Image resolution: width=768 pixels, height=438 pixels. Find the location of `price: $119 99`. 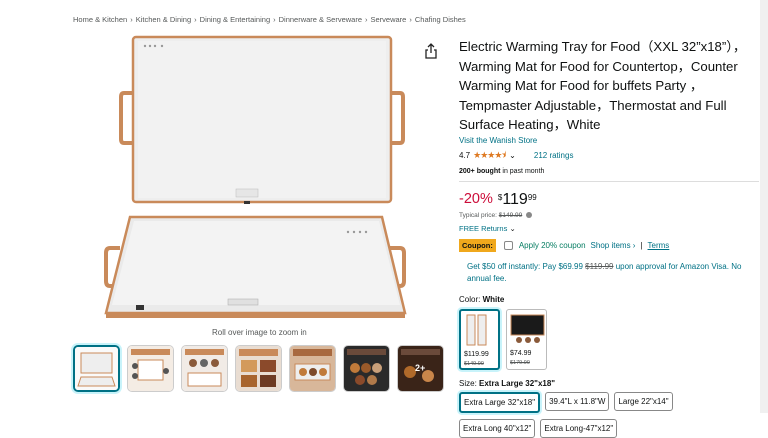

price: $119 99 is located at coordinates (517, 200).